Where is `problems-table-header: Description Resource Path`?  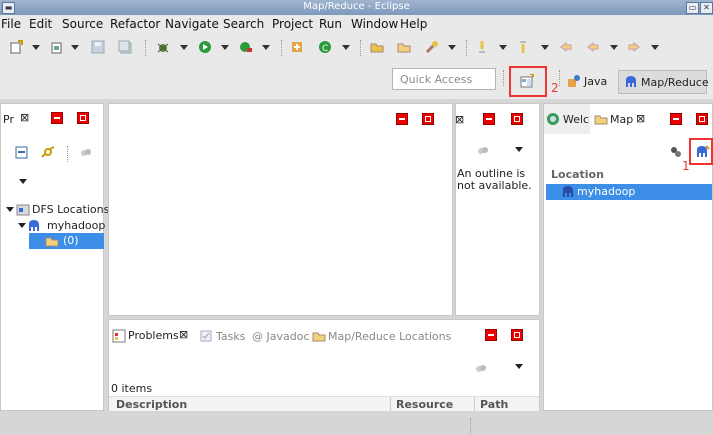 problems-table-header: Description Resource Path is located at coordinates (324, 403).